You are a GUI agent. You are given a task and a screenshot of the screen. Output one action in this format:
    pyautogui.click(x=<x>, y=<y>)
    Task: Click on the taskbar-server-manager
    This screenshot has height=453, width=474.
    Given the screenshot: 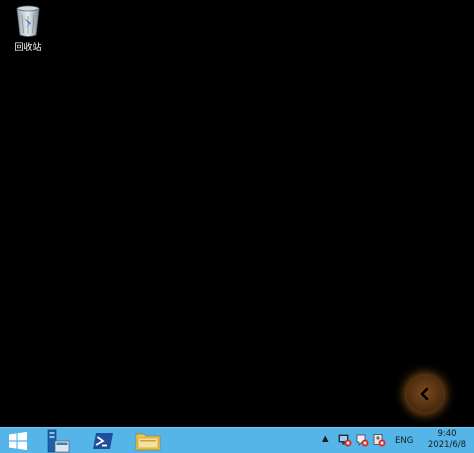 What is the action you would take?
    pyautogui.click(x=57, y=440)
    